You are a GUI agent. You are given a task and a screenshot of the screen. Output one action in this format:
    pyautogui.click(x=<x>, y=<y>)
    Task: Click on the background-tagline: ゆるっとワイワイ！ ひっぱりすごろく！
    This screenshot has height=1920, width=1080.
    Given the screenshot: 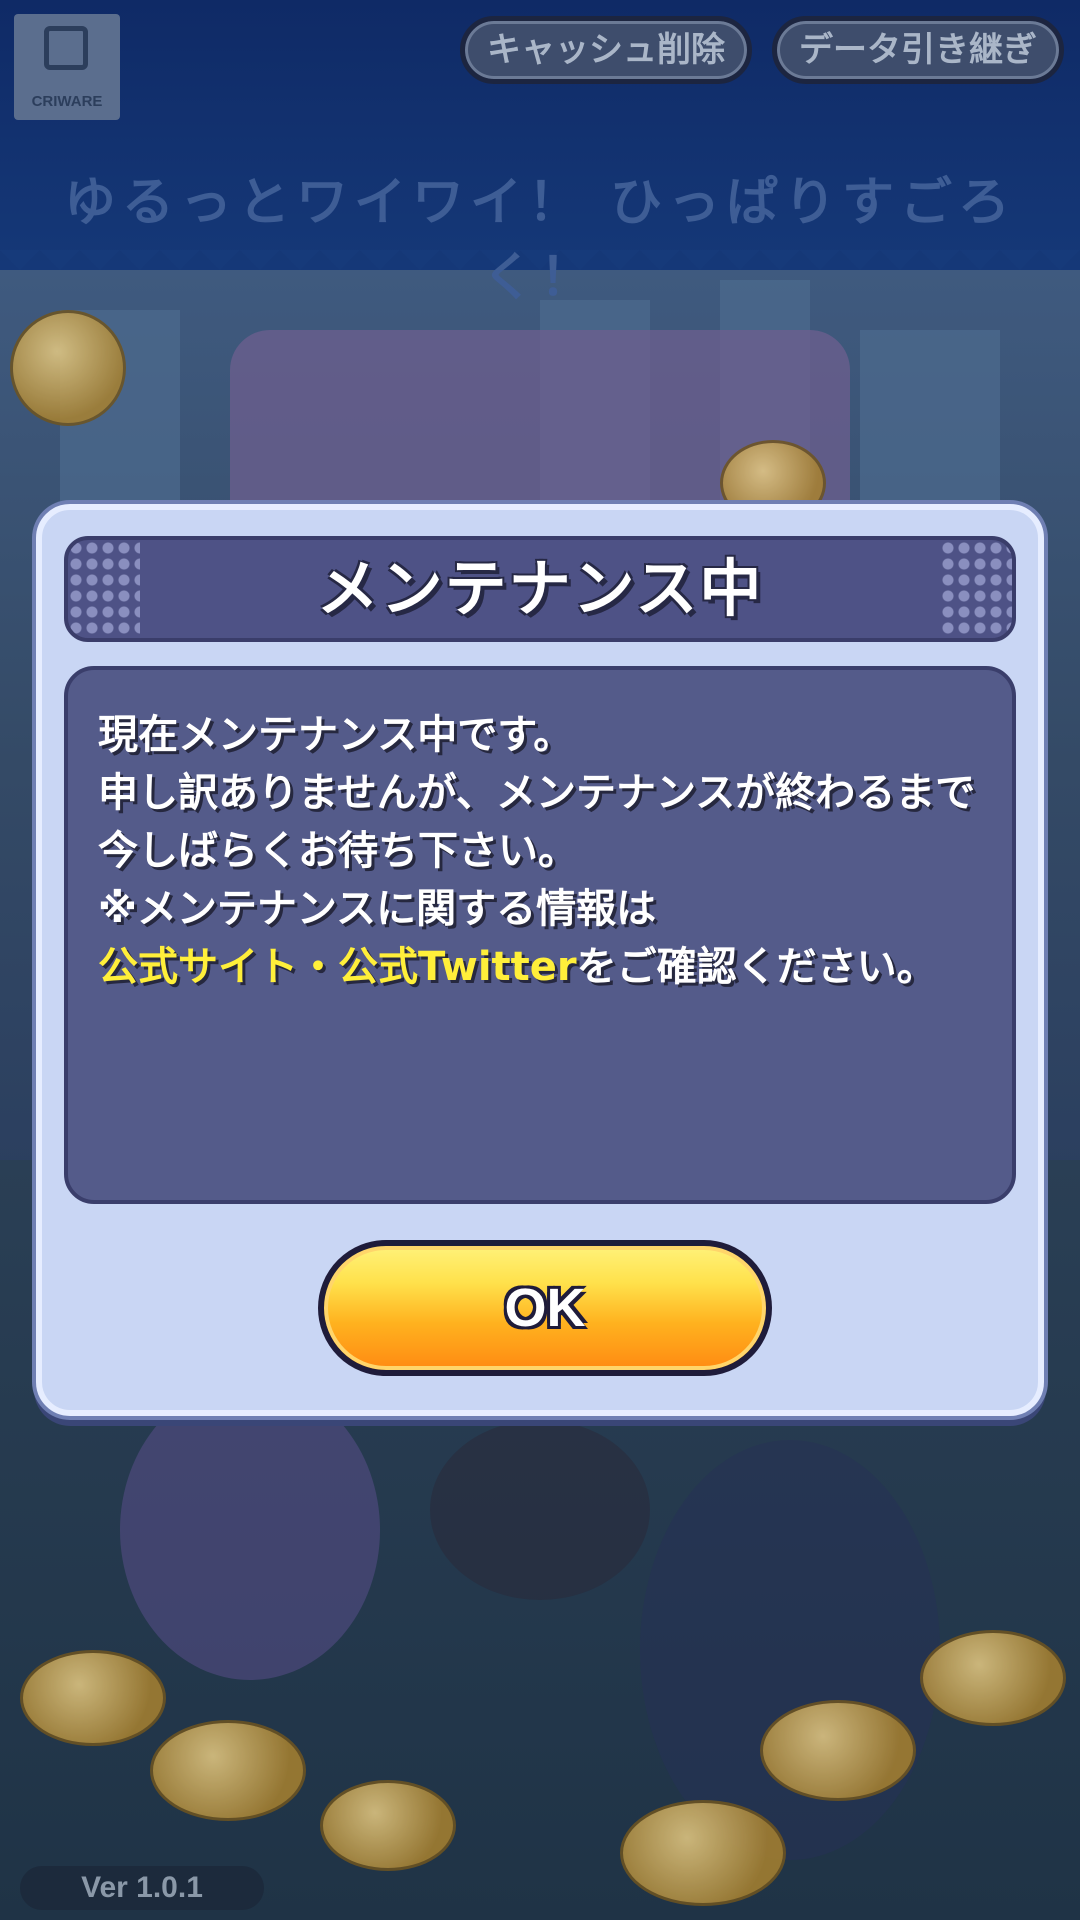 What is the action you would take?
    pyautogui.click(x=540, y=240)
    